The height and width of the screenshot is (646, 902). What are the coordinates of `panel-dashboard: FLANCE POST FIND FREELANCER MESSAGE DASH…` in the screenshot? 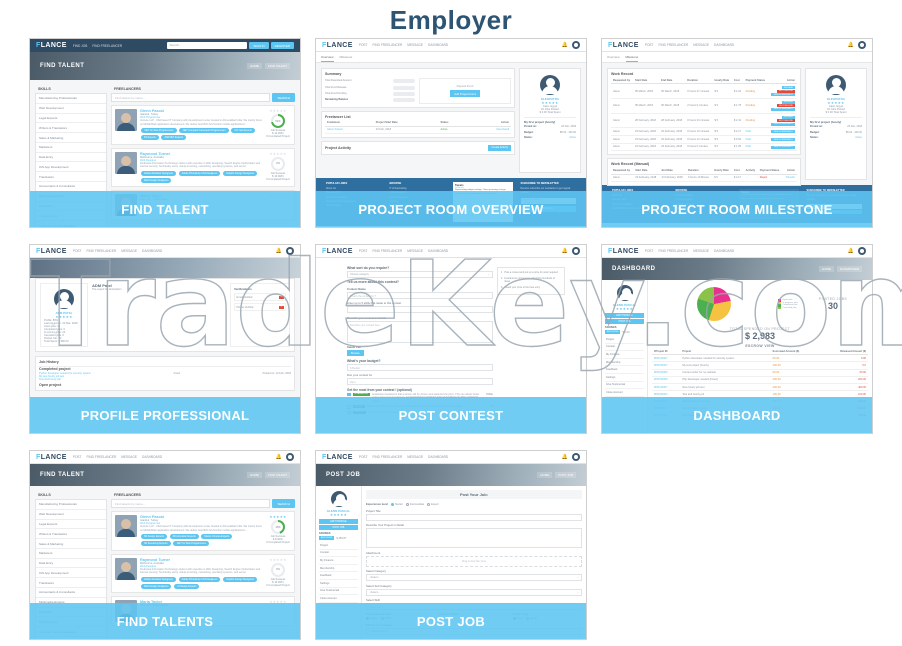 It's located at (737, 339).